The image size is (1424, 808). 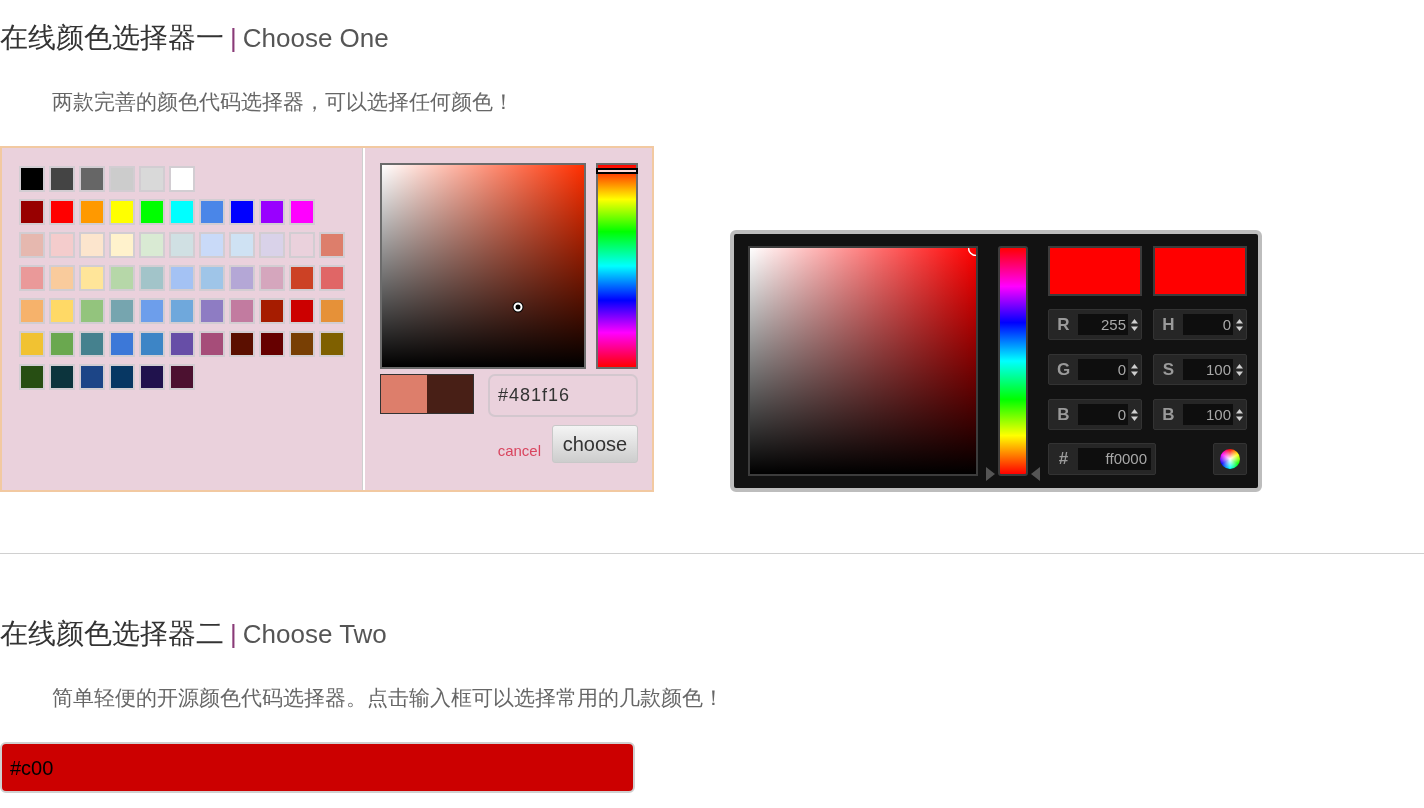 What do you see at coordinates (314, 634) in the screenshot?
I see `heading-subtitle: Choose Two` at bounding box center [314, 634].